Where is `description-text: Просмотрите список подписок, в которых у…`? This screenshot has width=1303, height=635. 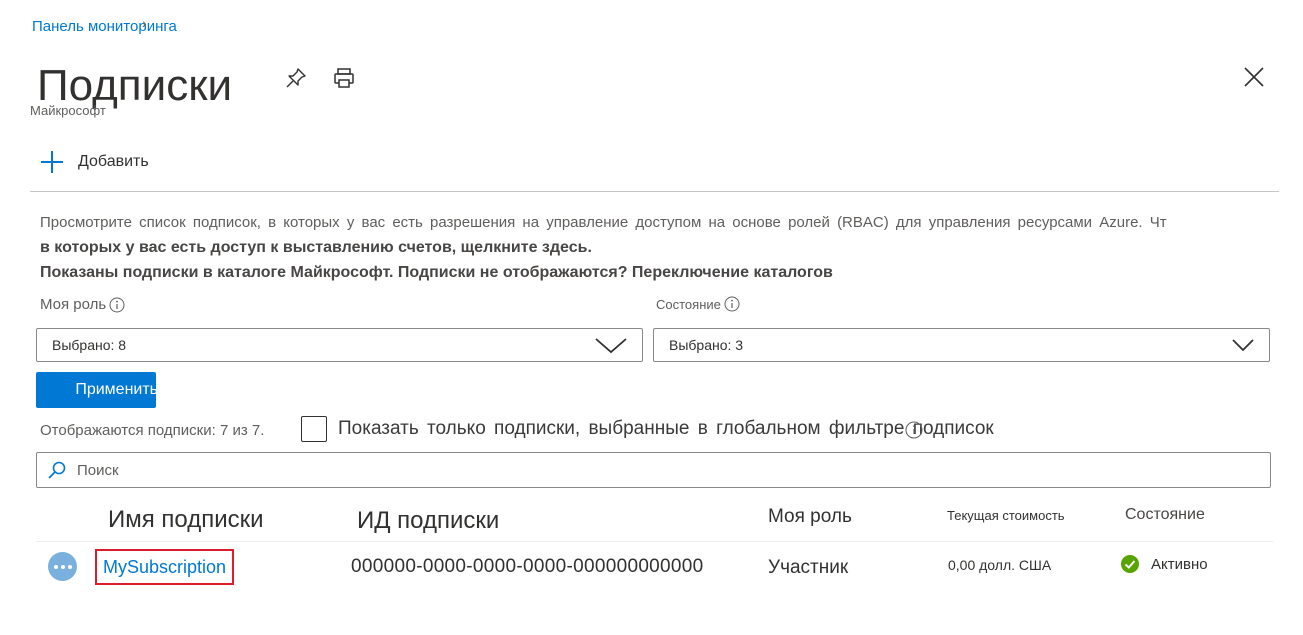
description-text: Просмотрите список подписок, в которых у… is located at coordinates (603, 222).